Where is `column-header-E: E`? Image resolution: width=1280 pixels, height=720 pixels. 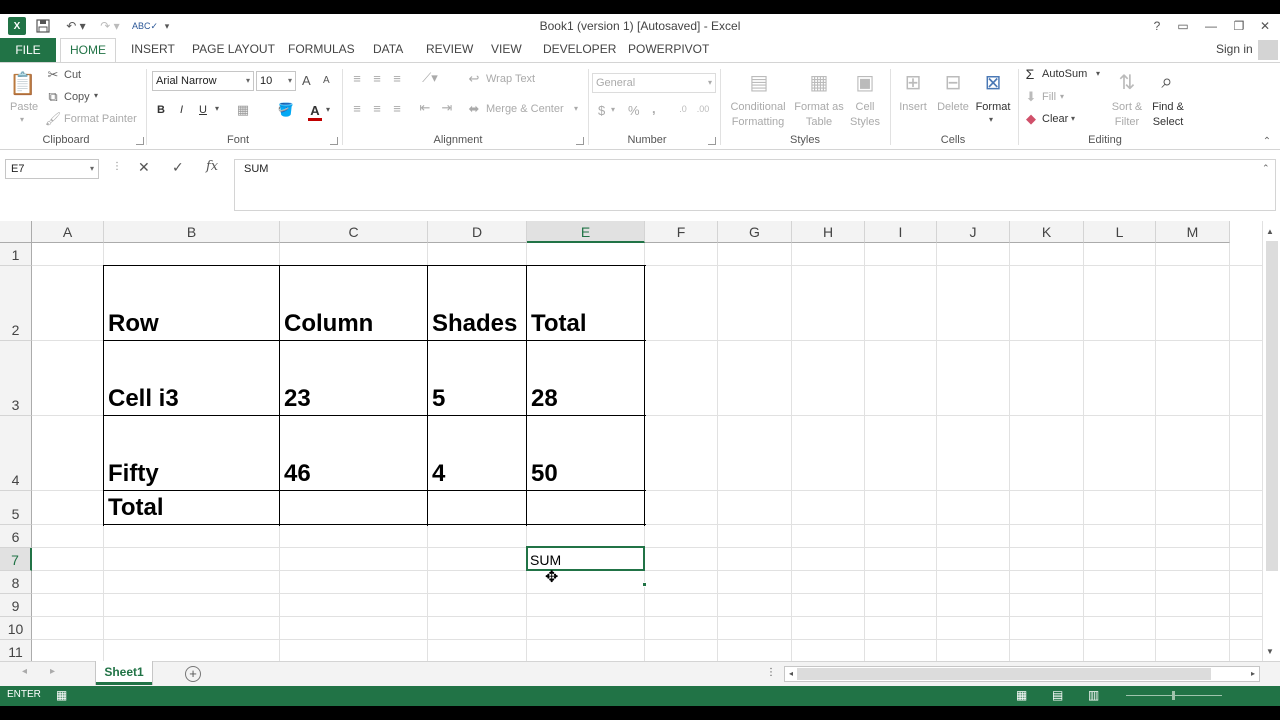
column-header-E: E is located at coordinates (586, 232).